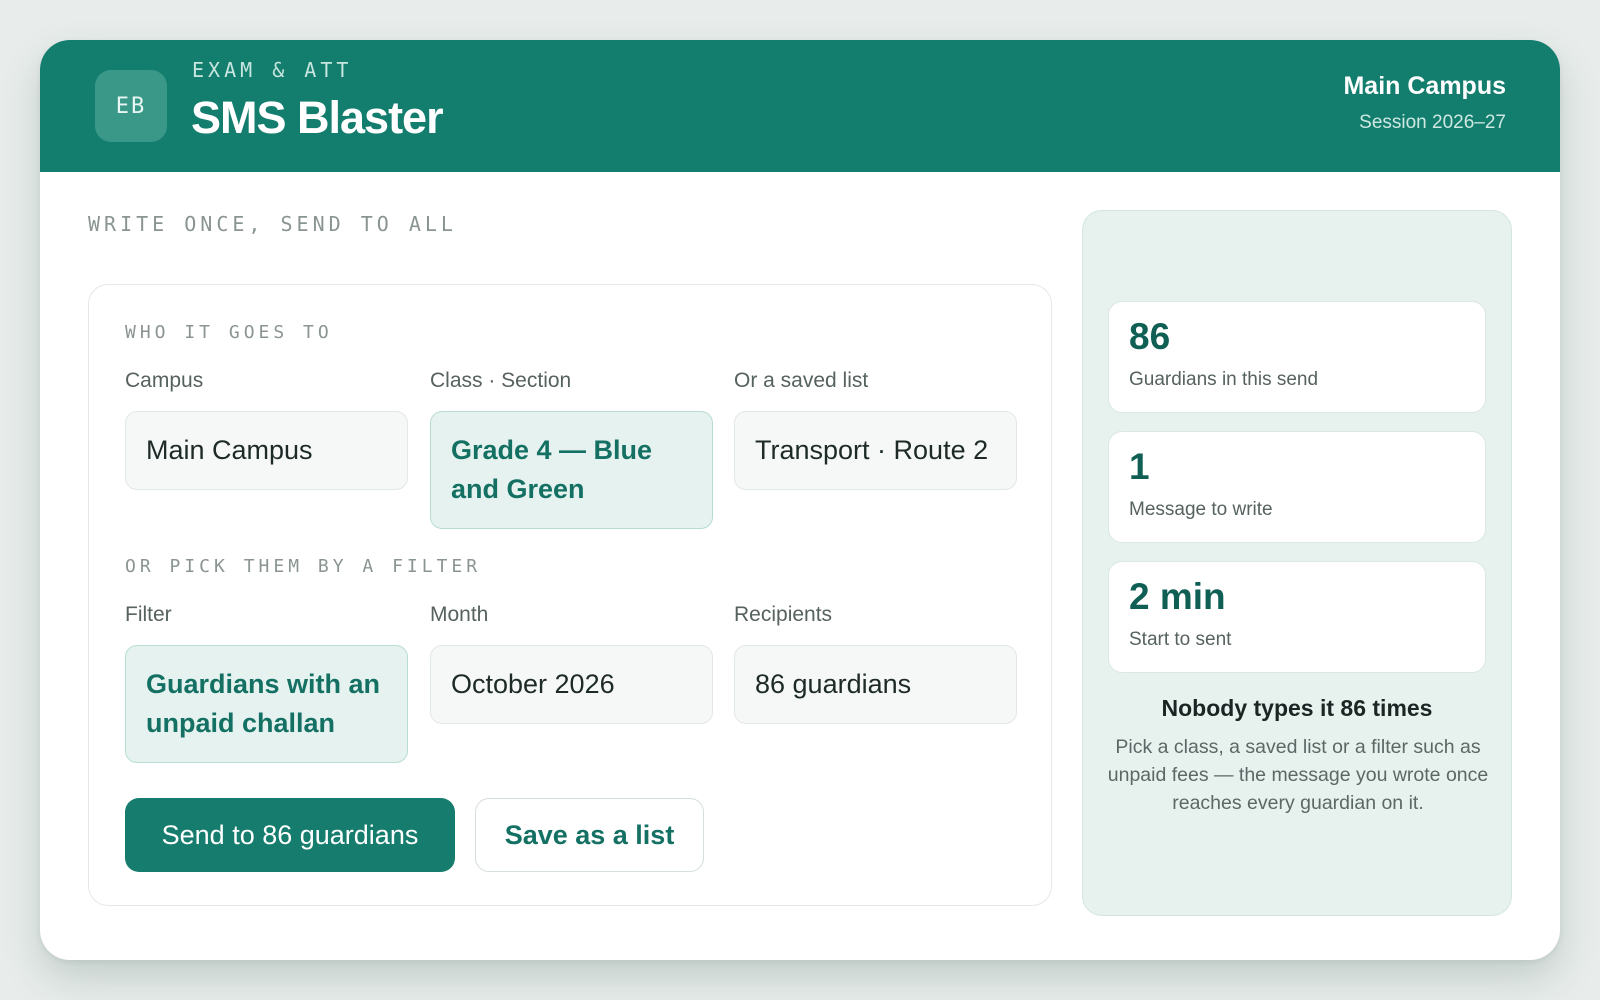  Describe the element at coordinates (875, 450) in the screenshot. I see `saved-list-select: Transport · Route 2` at that location.